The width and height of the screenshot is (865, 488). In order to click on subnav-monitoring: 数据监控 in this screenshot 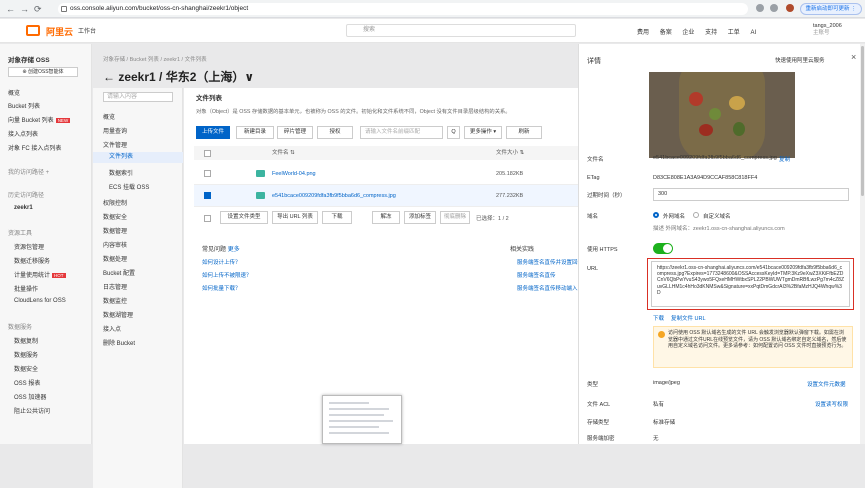, I will do `click(115, 300)`.